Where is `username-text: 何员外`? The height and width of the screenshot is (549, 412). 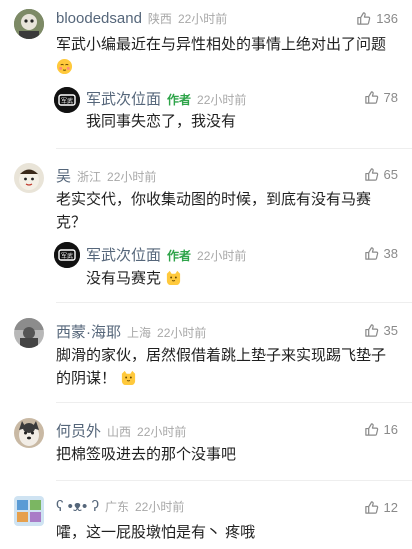 username-text: 何员外 is located at coordinates (78, 431).